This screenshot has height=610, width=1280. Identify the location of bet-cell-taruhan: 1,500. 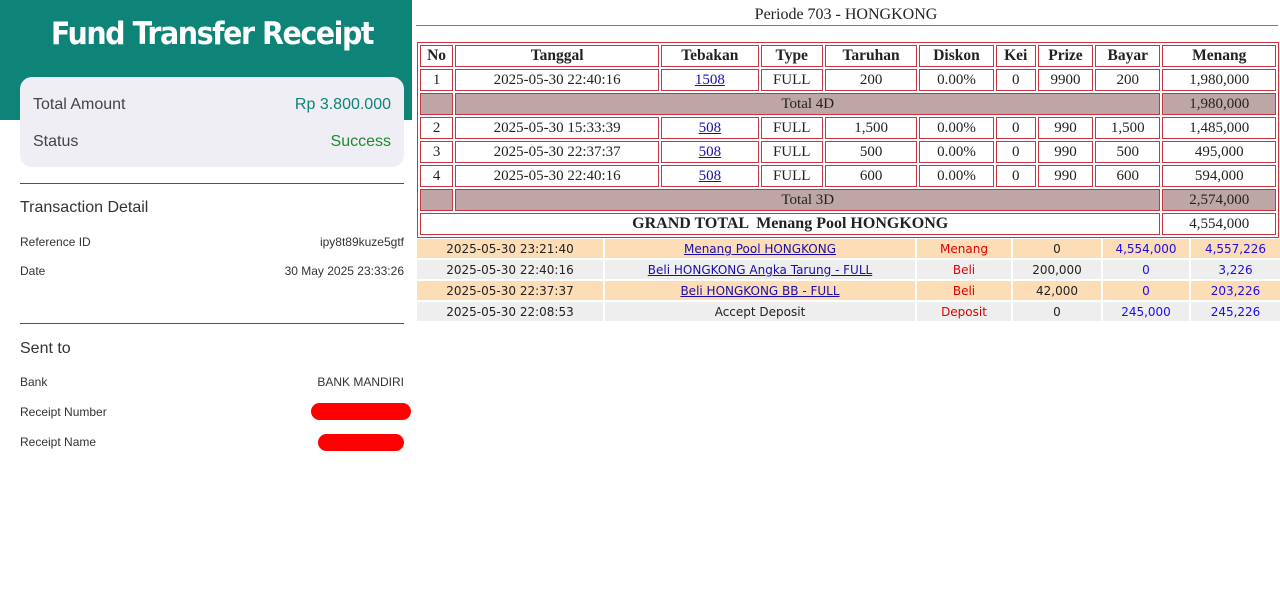
(871, 128).